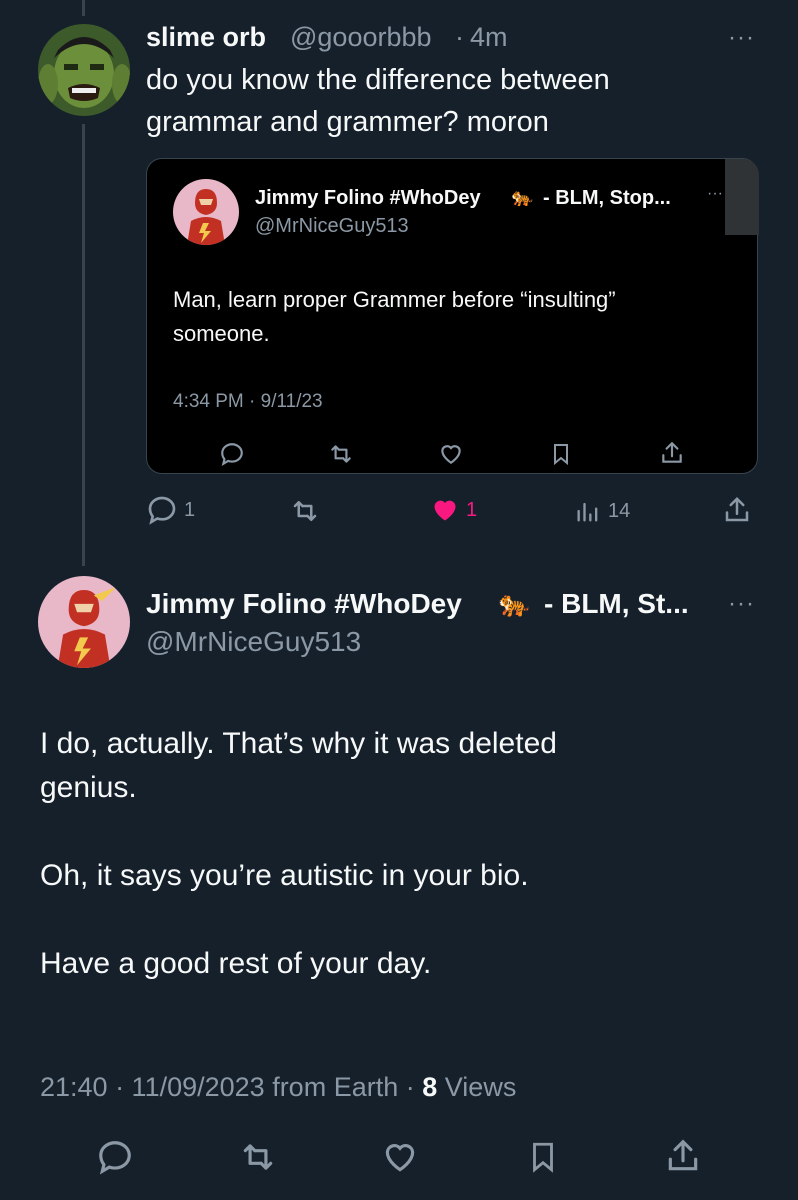 This screenshot has height=1200, width=798. What do you see at coordinates (284, 875) in the screenshot?
I see `tweet2-paragraph2: Oh, it says you’re autistic in your bio.` at bounding box center [284, 875].